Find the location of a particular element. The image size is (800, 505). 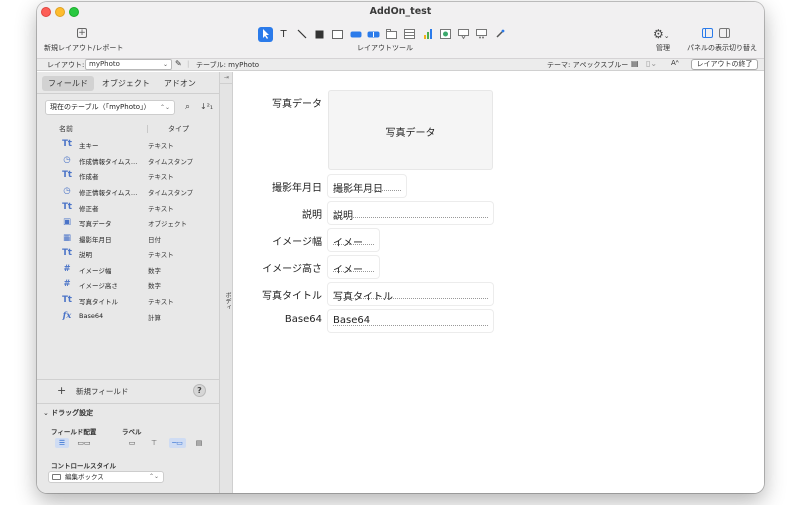

theme-label: テーマ: アペックスブルー is located at coordinates (588, 65).